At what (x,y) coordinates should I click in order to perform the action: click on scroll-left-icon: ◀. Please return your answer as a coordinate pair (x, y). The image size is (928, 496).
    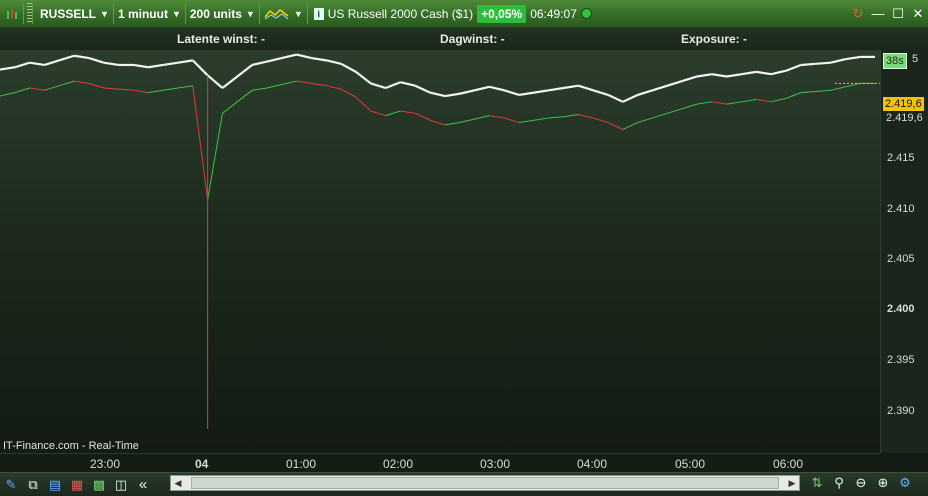
    Looking at the image, I should click on (178, 483).